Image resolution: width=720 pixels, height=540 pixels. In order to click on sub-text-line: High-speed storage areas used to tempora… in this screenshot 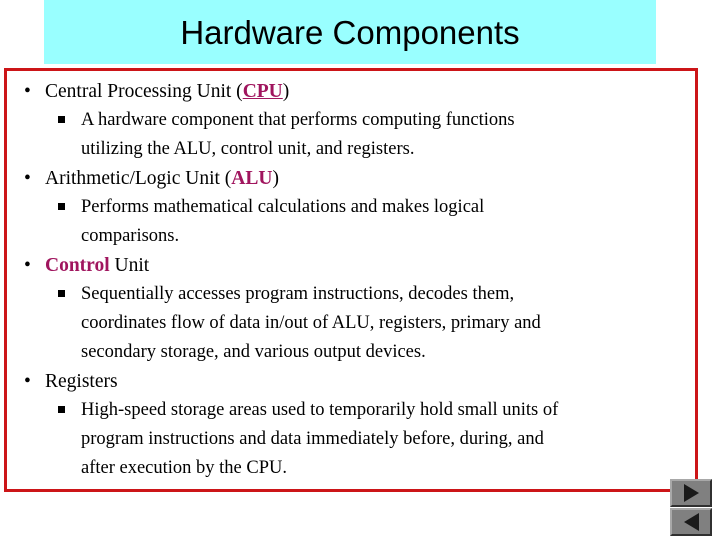, I will do `click(320, 410)`.